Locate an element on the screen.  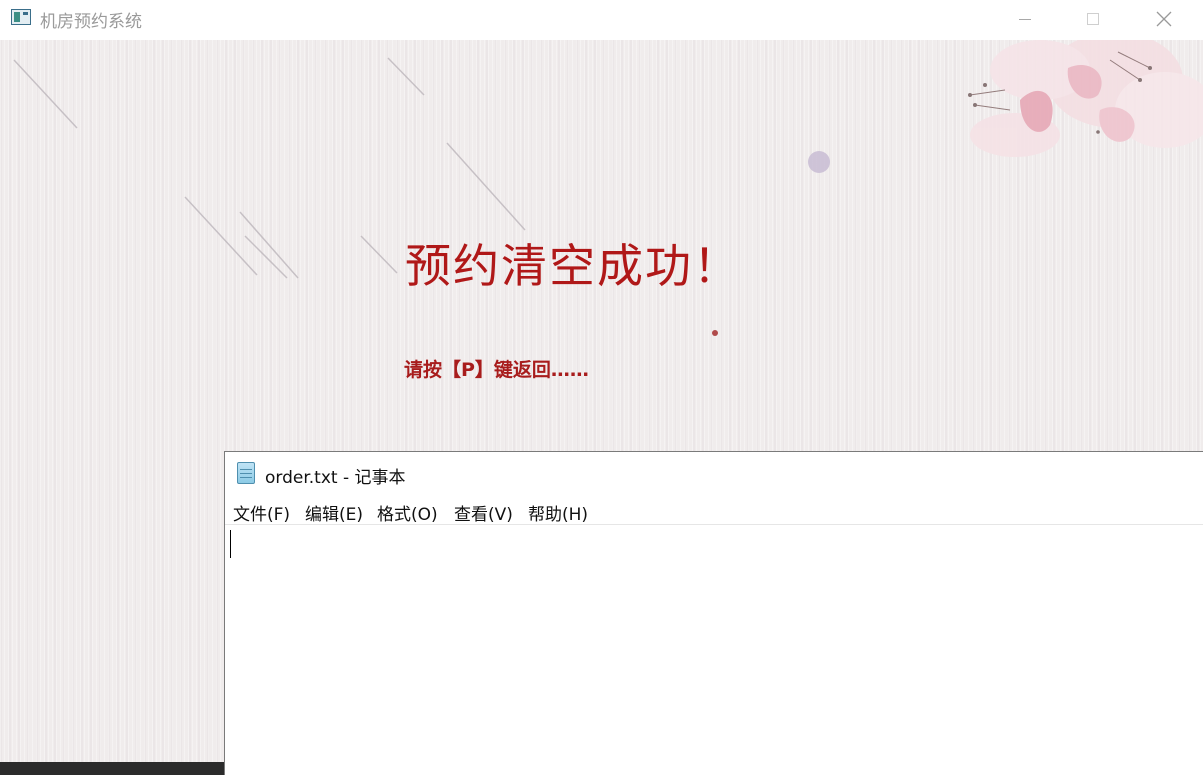
menu-help: 帮助(H) is located at coordinates (558, 512).